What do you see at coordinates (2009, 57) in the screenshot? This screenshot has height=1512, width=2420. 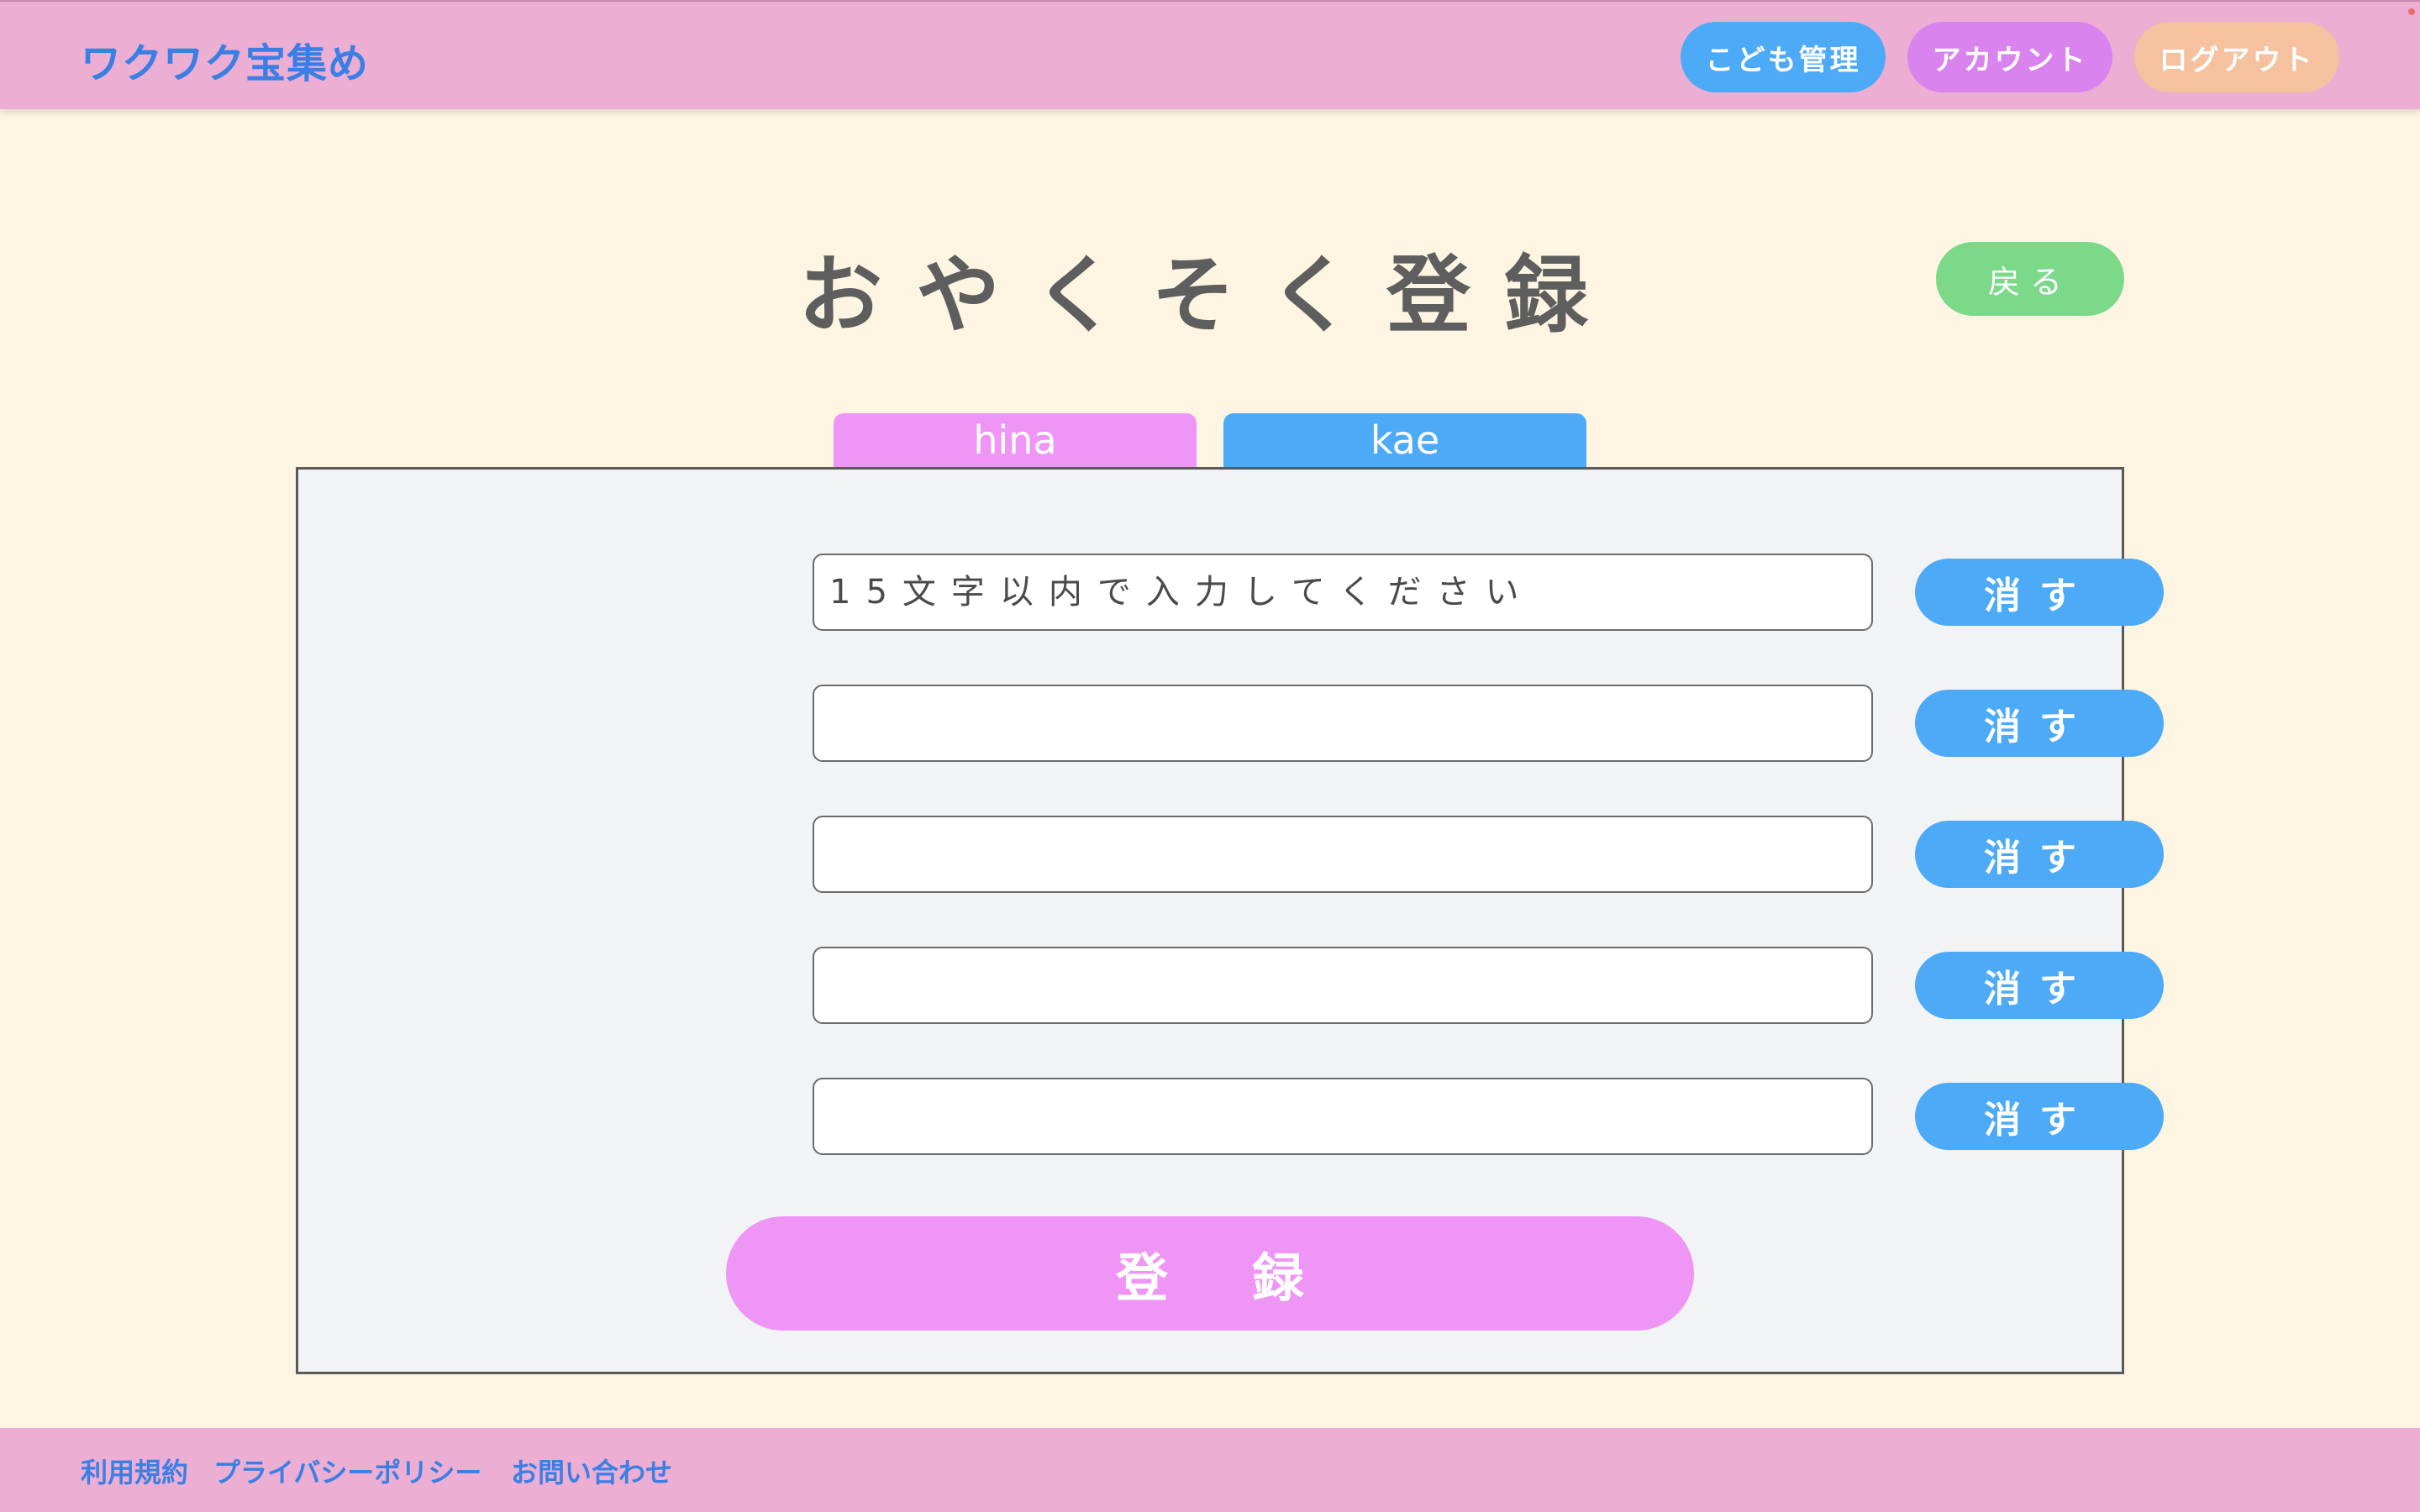 I see `account-button: アカウント` at bounding box center [2009, 57].